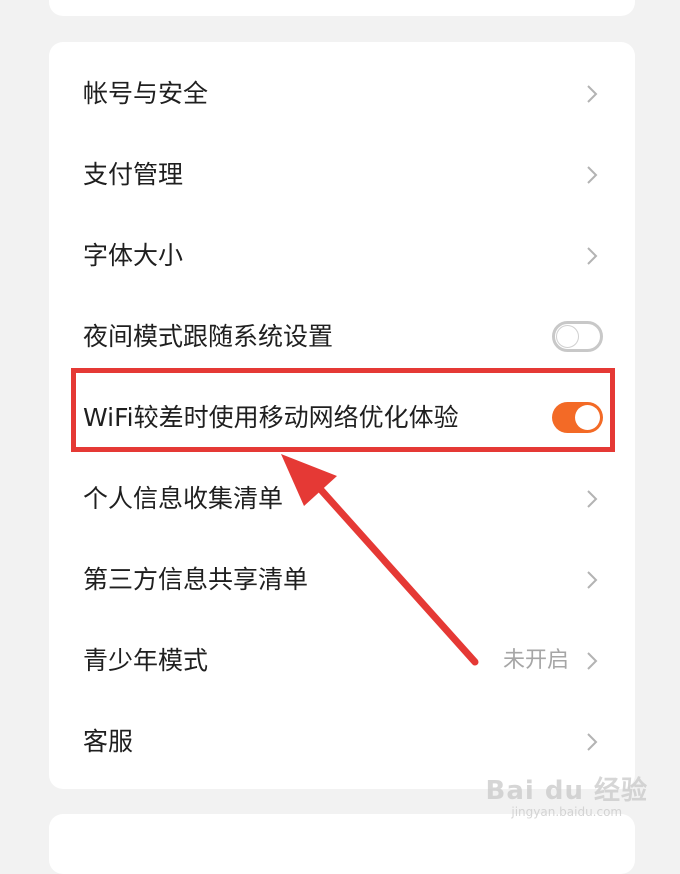 This screenshot has width=680, height=874. Describe the element at coordinates (566, 791) in the screenshot. I see `watermark-logo: Bai du 经验` at that location.